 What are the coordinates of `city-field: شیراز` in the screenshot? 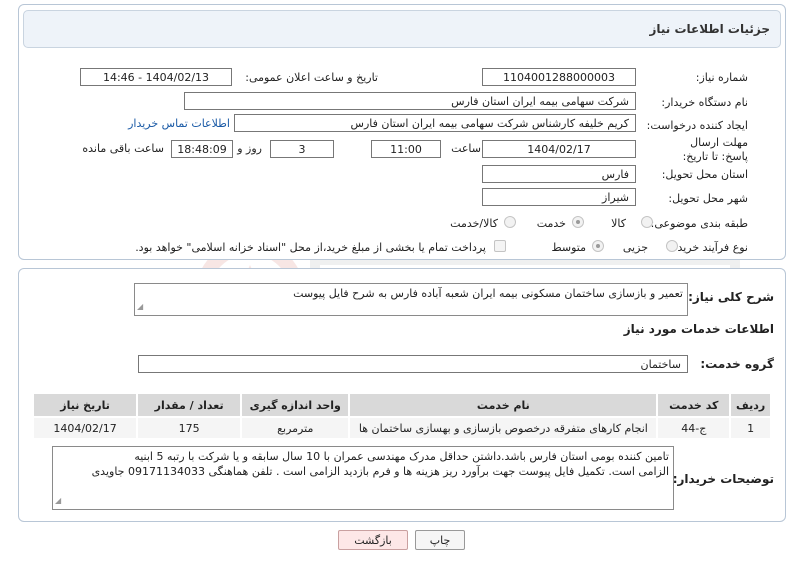 It's located at (559, 197).